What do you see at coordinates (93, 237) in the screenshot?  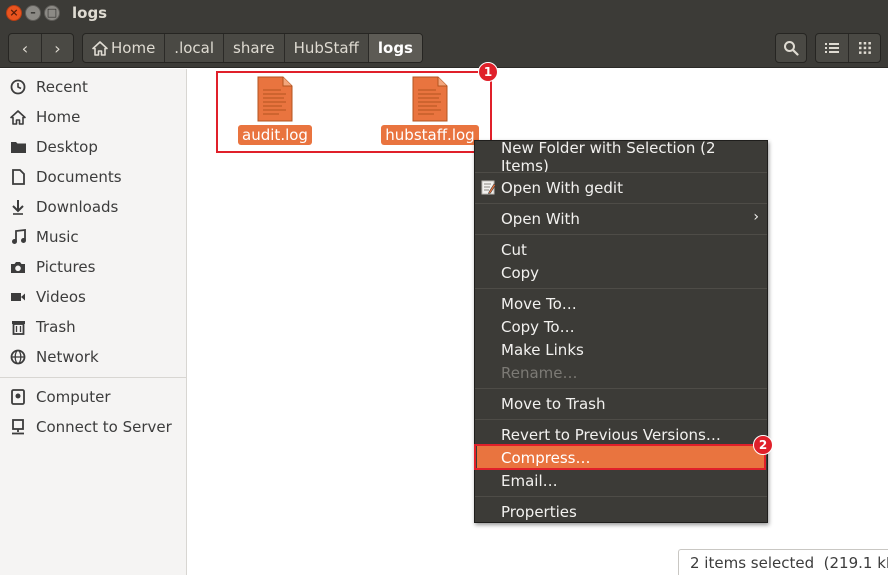 I see `sidebar-item-music: Music` at bounding box center [93, 237].